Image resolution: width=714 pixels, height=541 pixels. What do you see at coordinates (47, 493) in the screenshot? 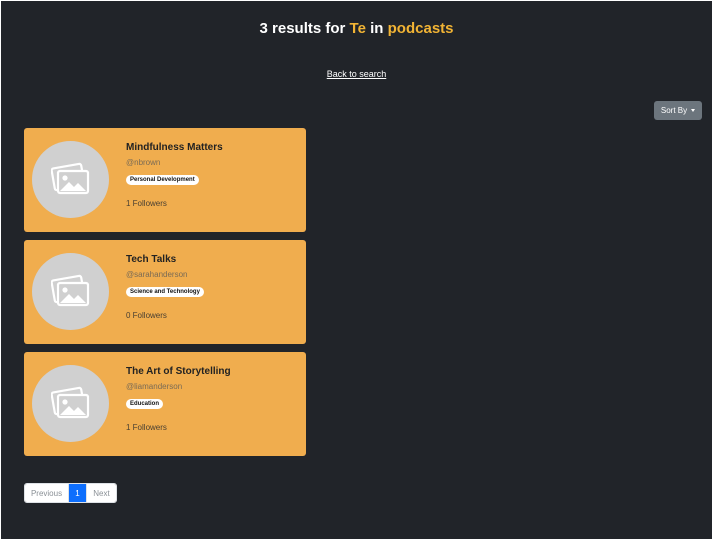
I see `previous-page-button: Previous` at bounding box center [47, 493].